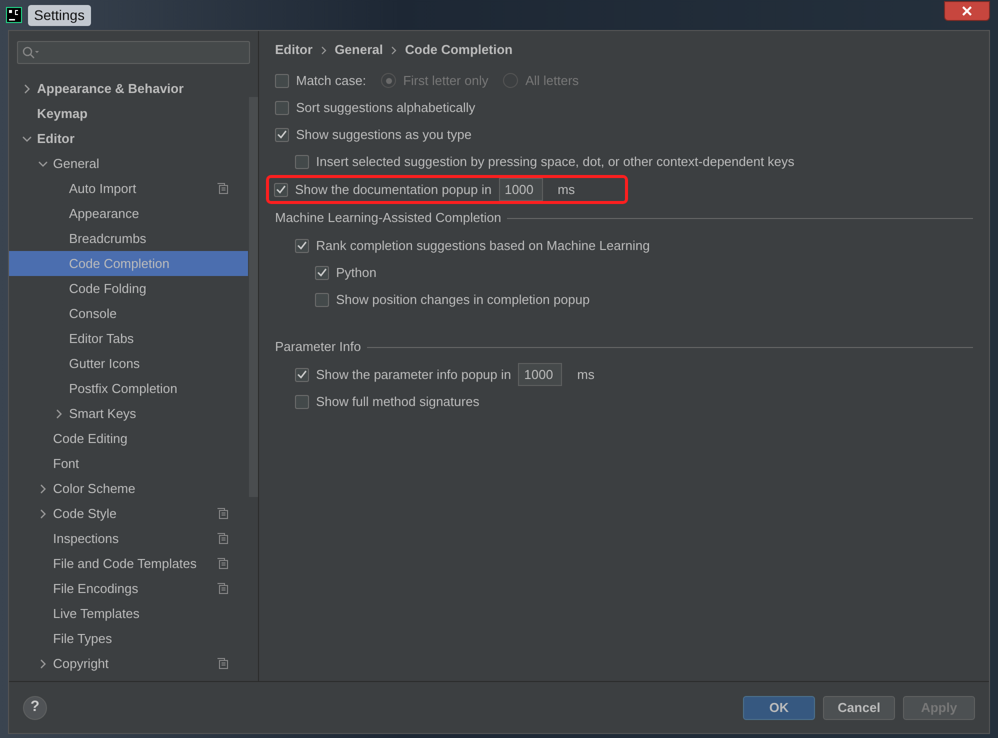 The image size is (998, 738). Describe the element at coordinates (107, 289) in the screenshot. I see `tree-item-label: Code Folding` at that location.